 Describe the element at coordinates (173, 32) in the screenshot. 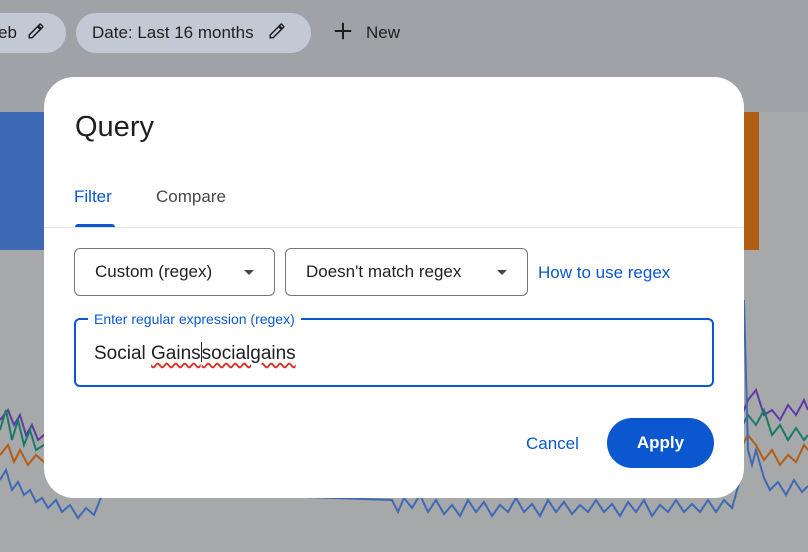

I see `chip-label: Date: Last 16 months` at that location.